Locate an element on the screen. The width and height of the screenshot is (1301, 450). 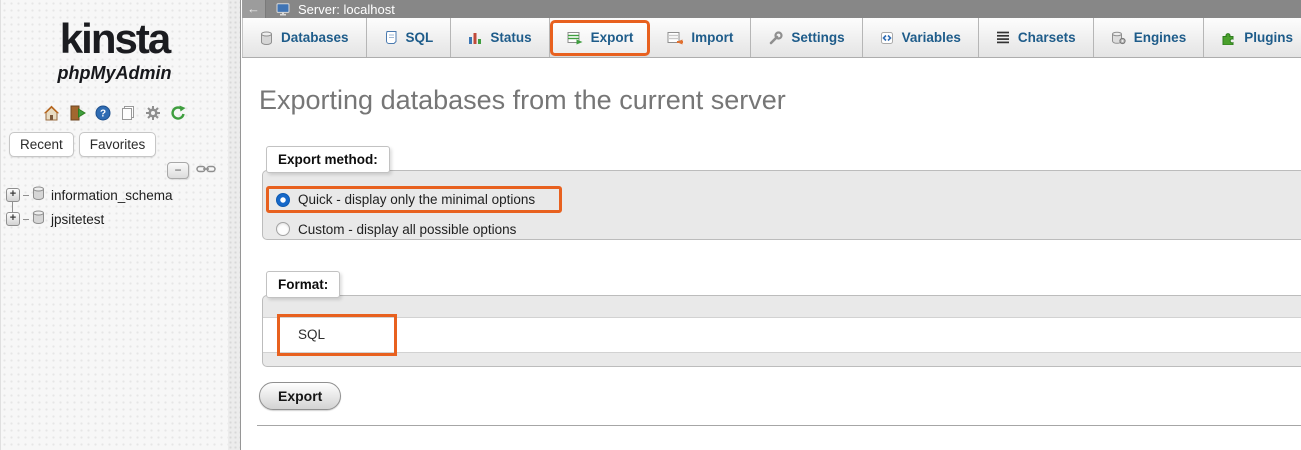
link-icon is located at coordinates (206, 170).